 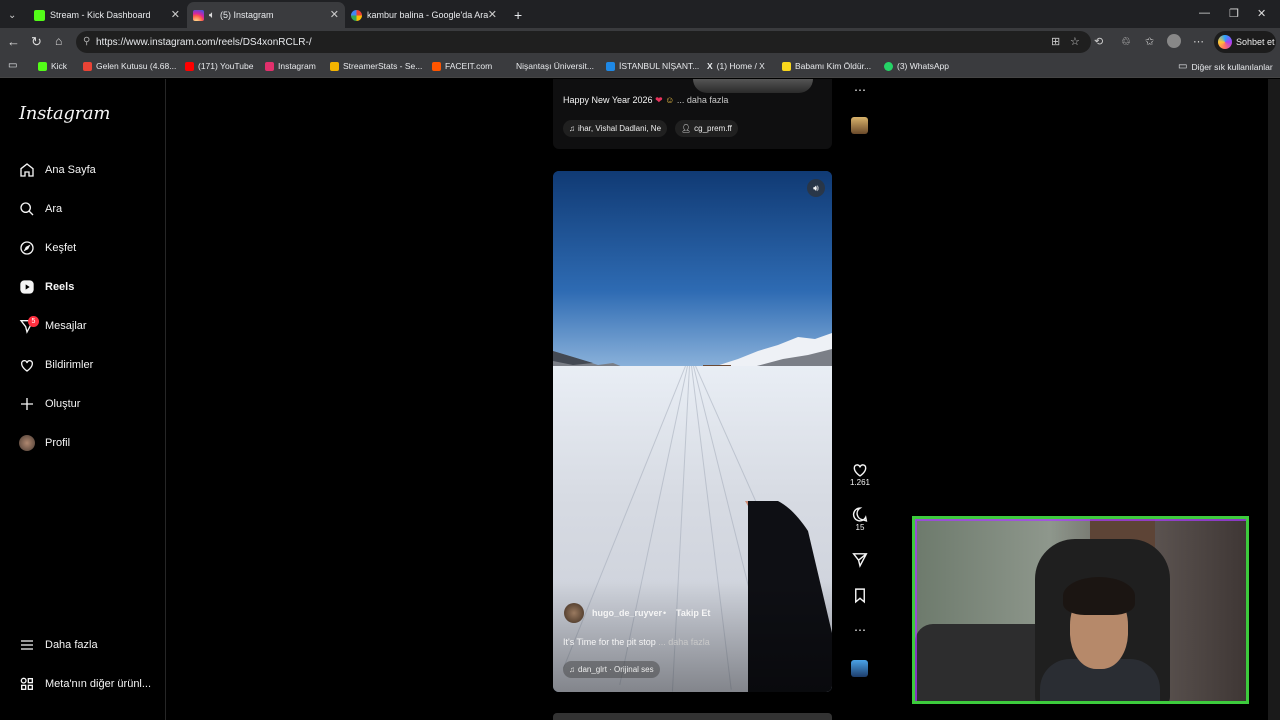 I want to click on bookmark-x: X (1) Home / X, so click(x=736, y=66).